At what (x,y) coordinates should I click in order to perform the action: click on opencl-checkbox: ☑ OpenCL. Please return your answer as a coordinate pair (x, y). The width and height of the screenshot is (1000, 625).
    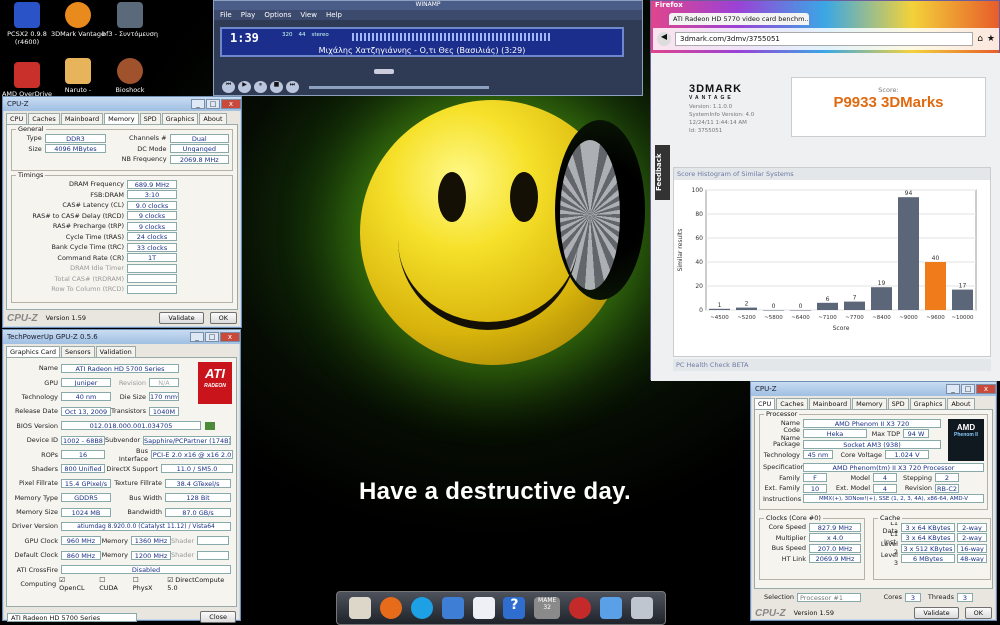
    Looking at the image, I should click on (75, 584).